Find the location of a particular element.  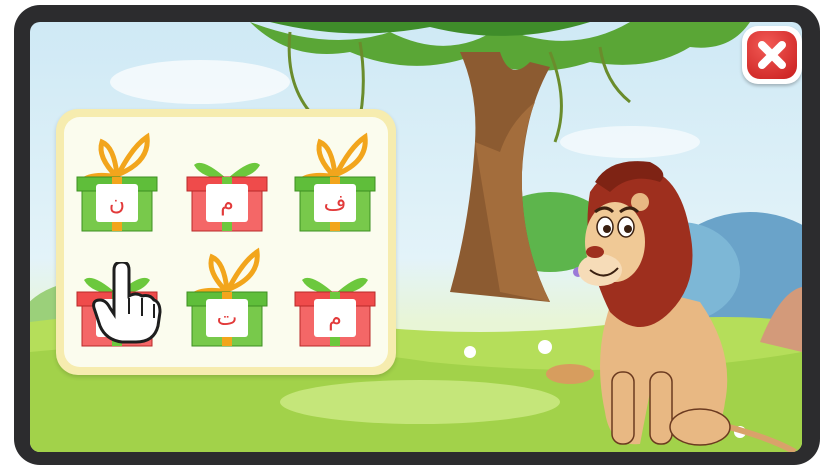

close-icon is located at coordinates (772, 55).